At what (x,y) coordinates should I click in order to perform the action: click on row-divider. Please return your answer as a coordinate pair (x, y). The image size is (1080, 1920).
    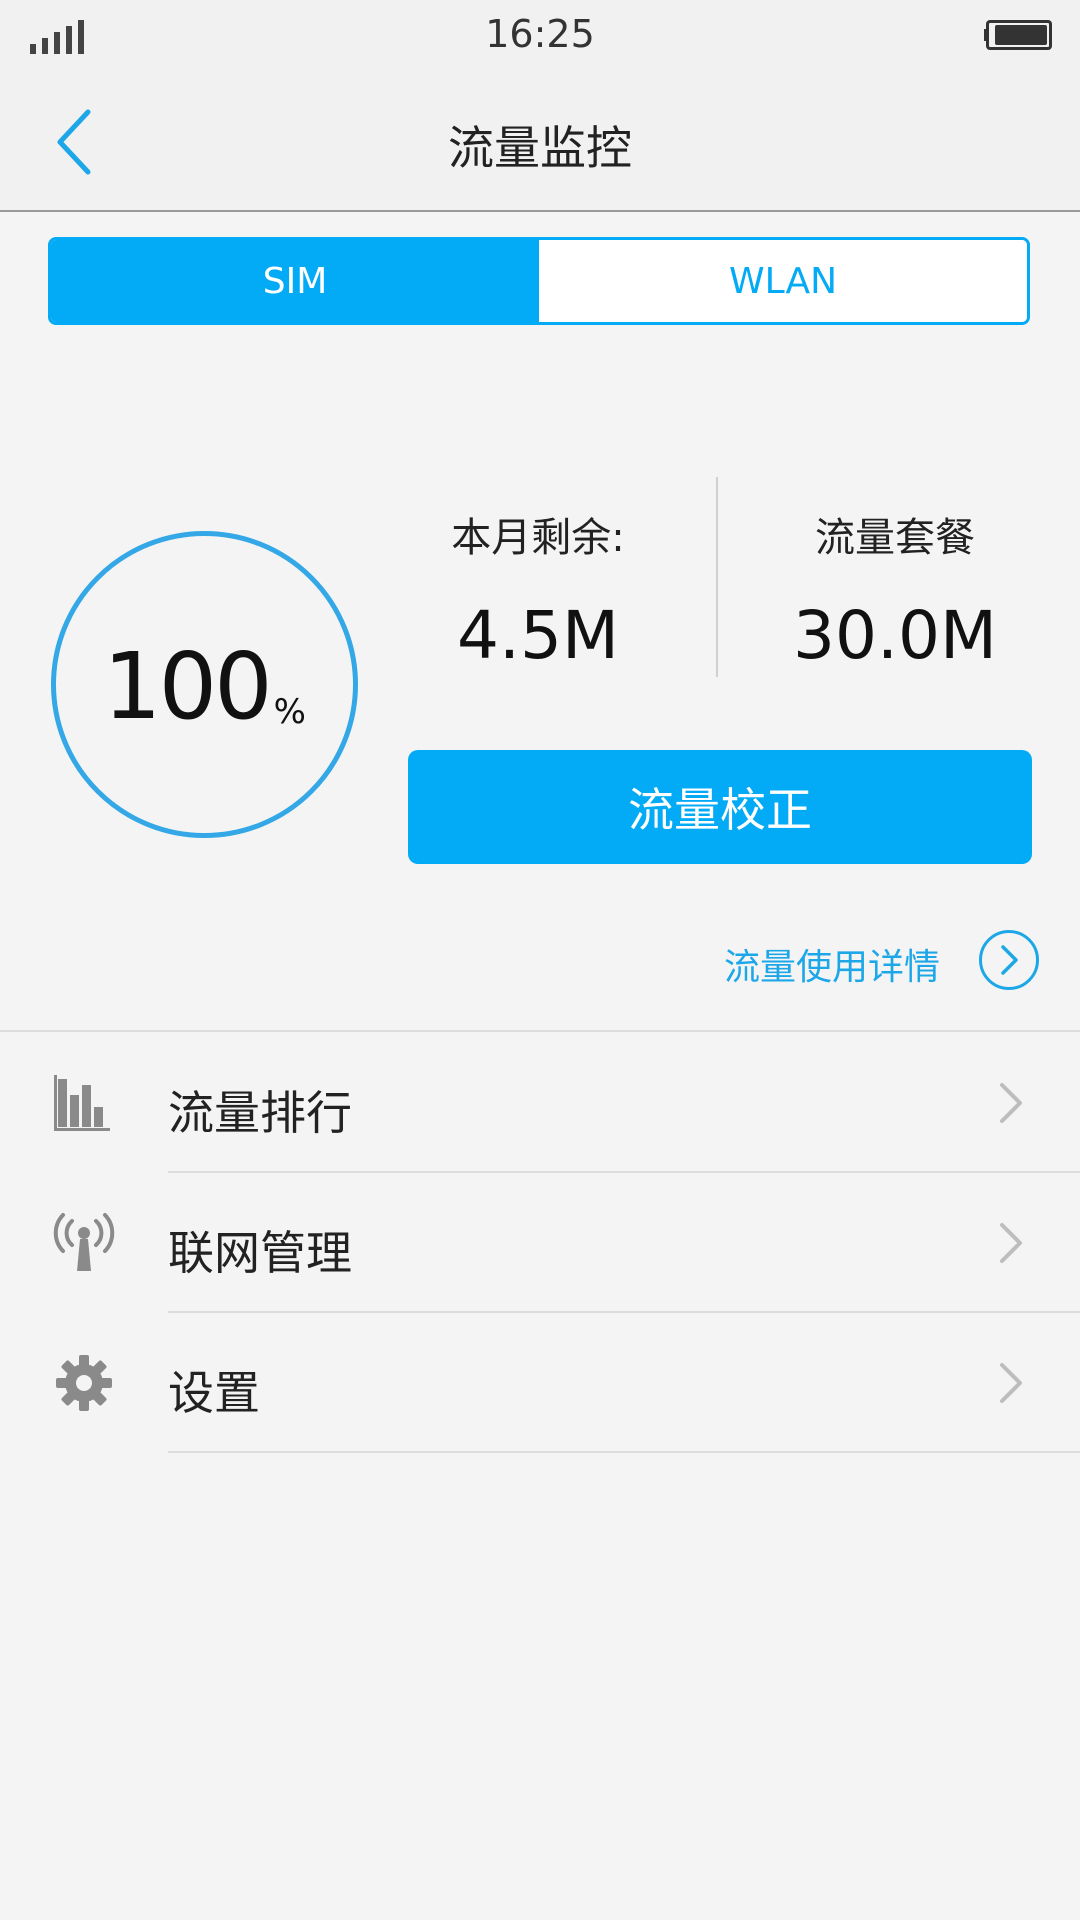
    Looking at the image, I should click on (624, 1452).